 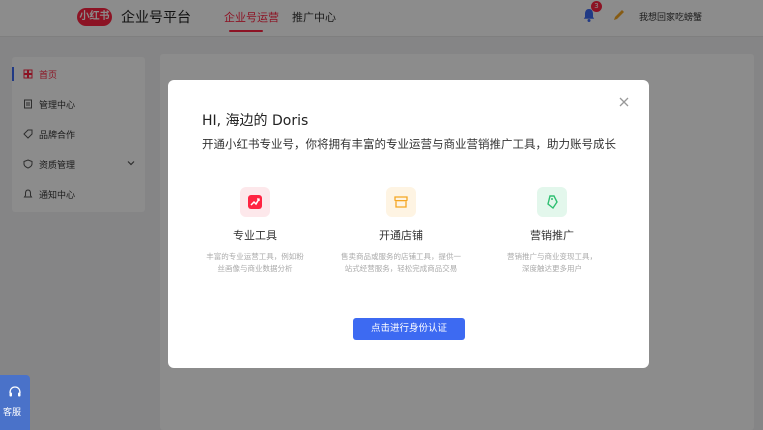 What do you see at coordinates (552, 202) in the screenshot?
I see `price-tag-icon` at bounding box center [552, 202].